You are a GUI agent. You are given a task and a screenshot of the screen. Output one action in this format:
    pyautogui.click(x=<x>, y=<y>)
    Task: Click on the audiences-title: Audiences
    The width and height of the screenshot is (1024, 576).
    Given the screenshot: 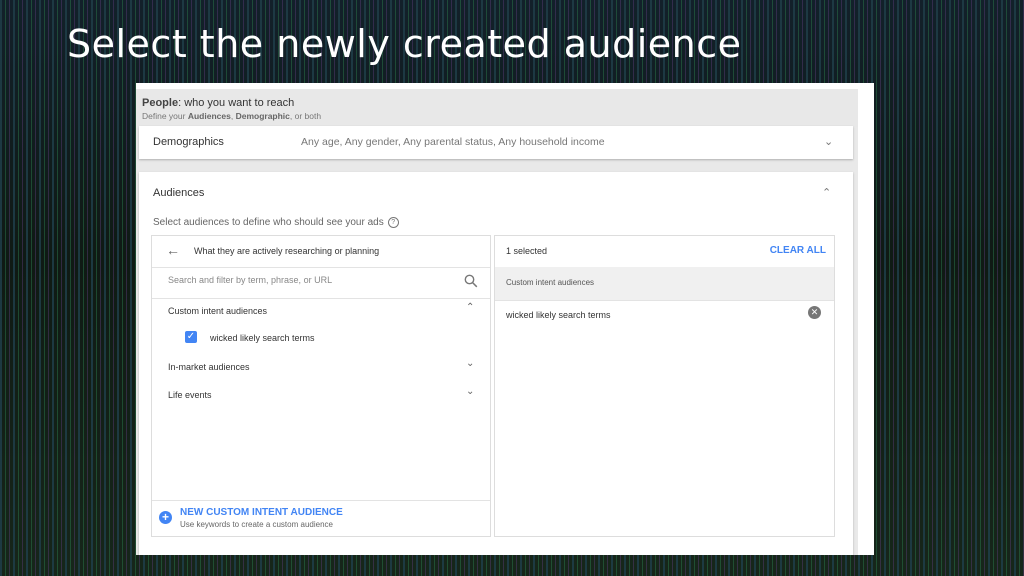 What is the action you would take?
    pyautogui.click(x=179, y=193)
    